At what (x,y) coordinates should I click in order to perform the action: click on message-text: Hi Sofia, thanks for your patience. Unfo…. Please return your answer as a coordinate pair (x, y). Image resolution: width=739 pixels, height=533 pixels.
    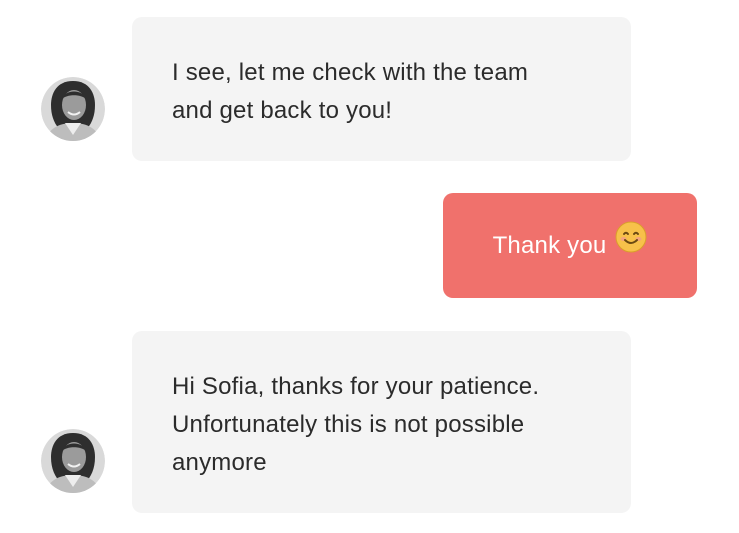
    Looking at the image, I should click on (381, 425).